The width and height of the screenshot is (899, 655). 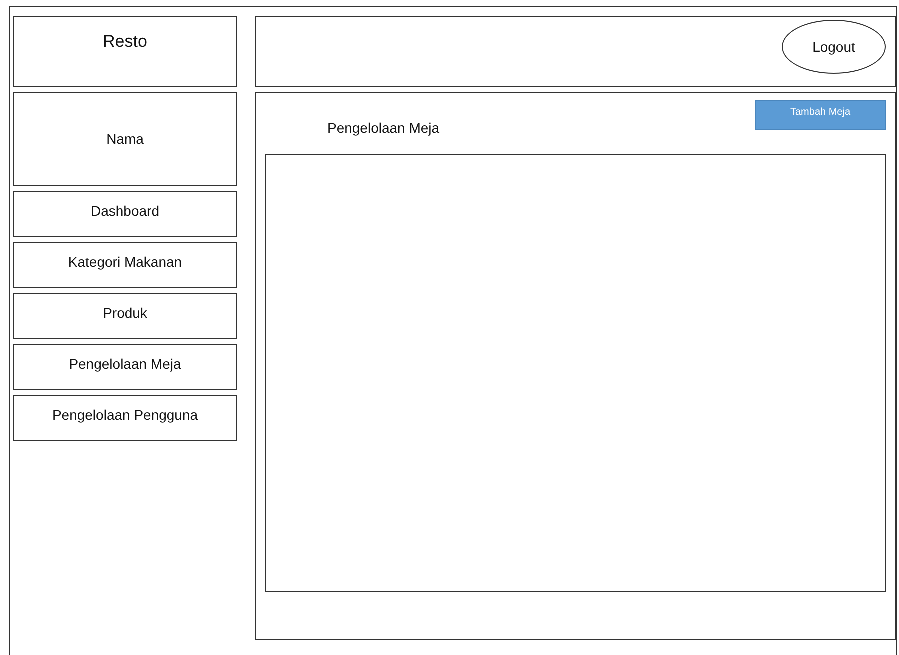 What do you see at coordinates (125, 214) in the screenshot?
I see `nav-item: Dashboard` at bounding box center [125, 214].